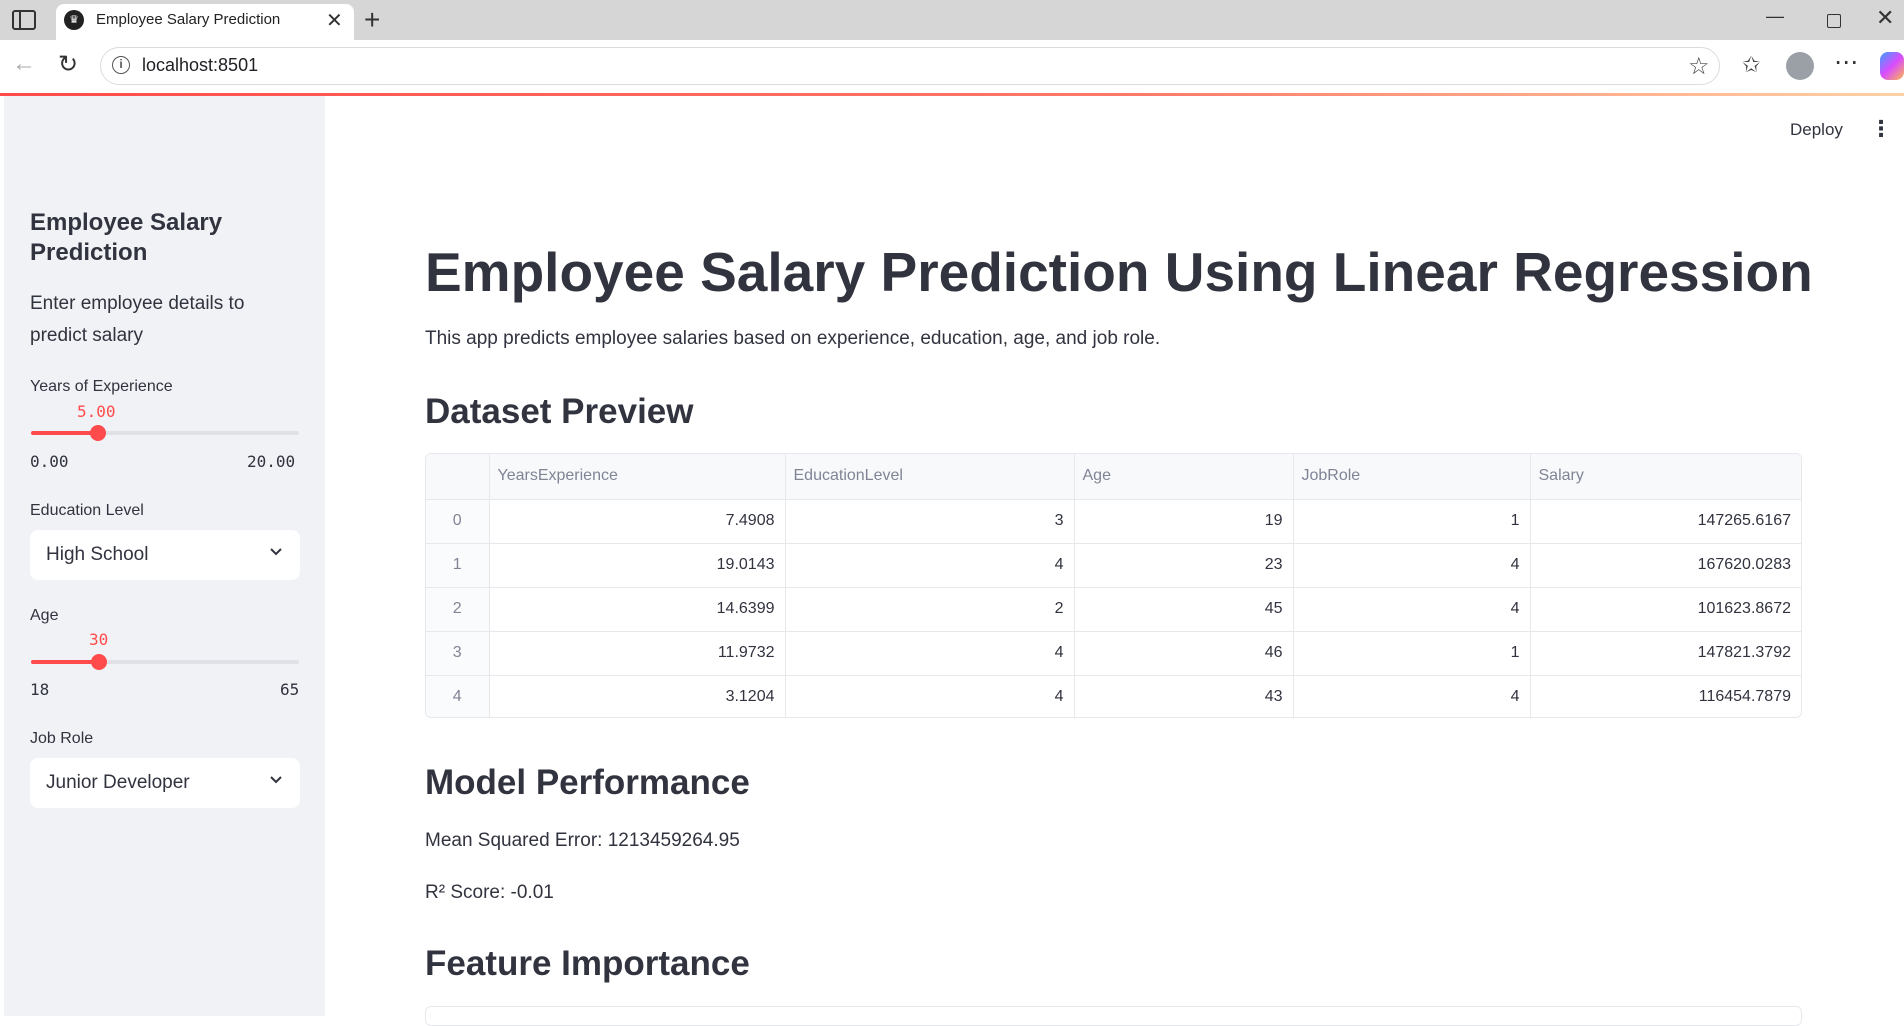 This screenshot has width=1904, height=1026. I want to click on table-cell: 23, so click(1184, 565).